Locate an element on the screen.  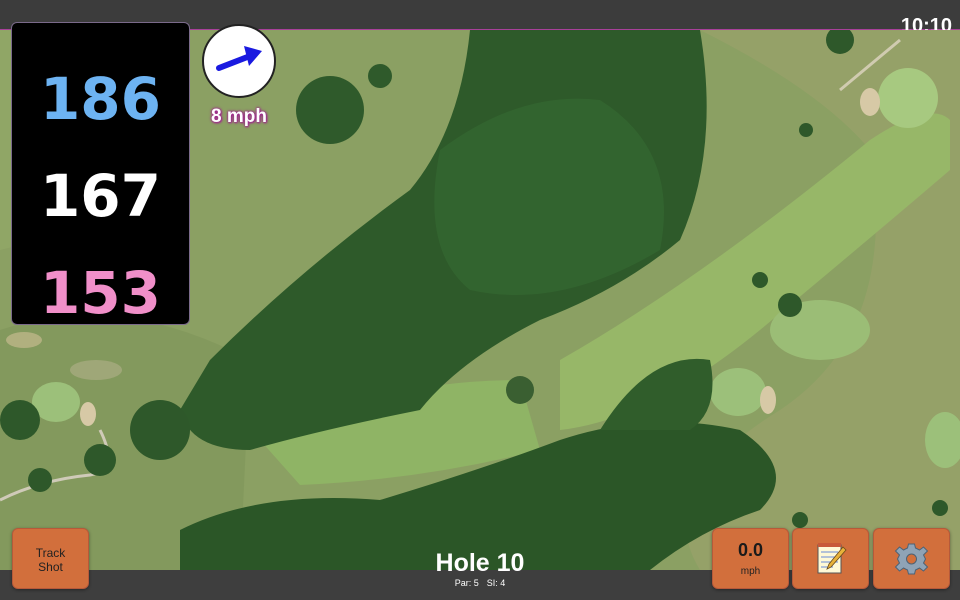
distance-panel: 186 167 153 is located at coordinates (100, 174).